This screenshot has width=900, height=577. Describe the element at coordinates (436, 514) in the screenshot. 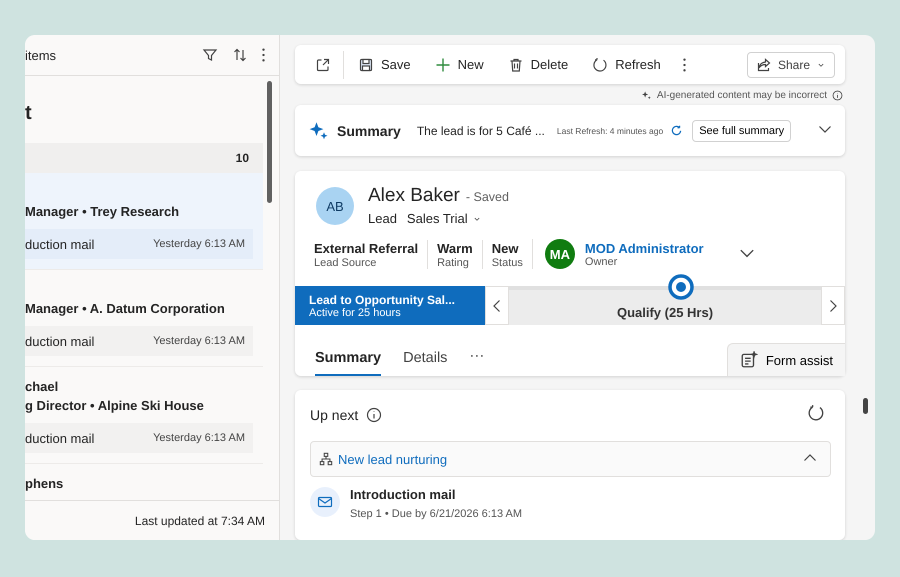

I see `step-detail: Step 1 • Due by 6/21/2026 6:13 AM` at that location.